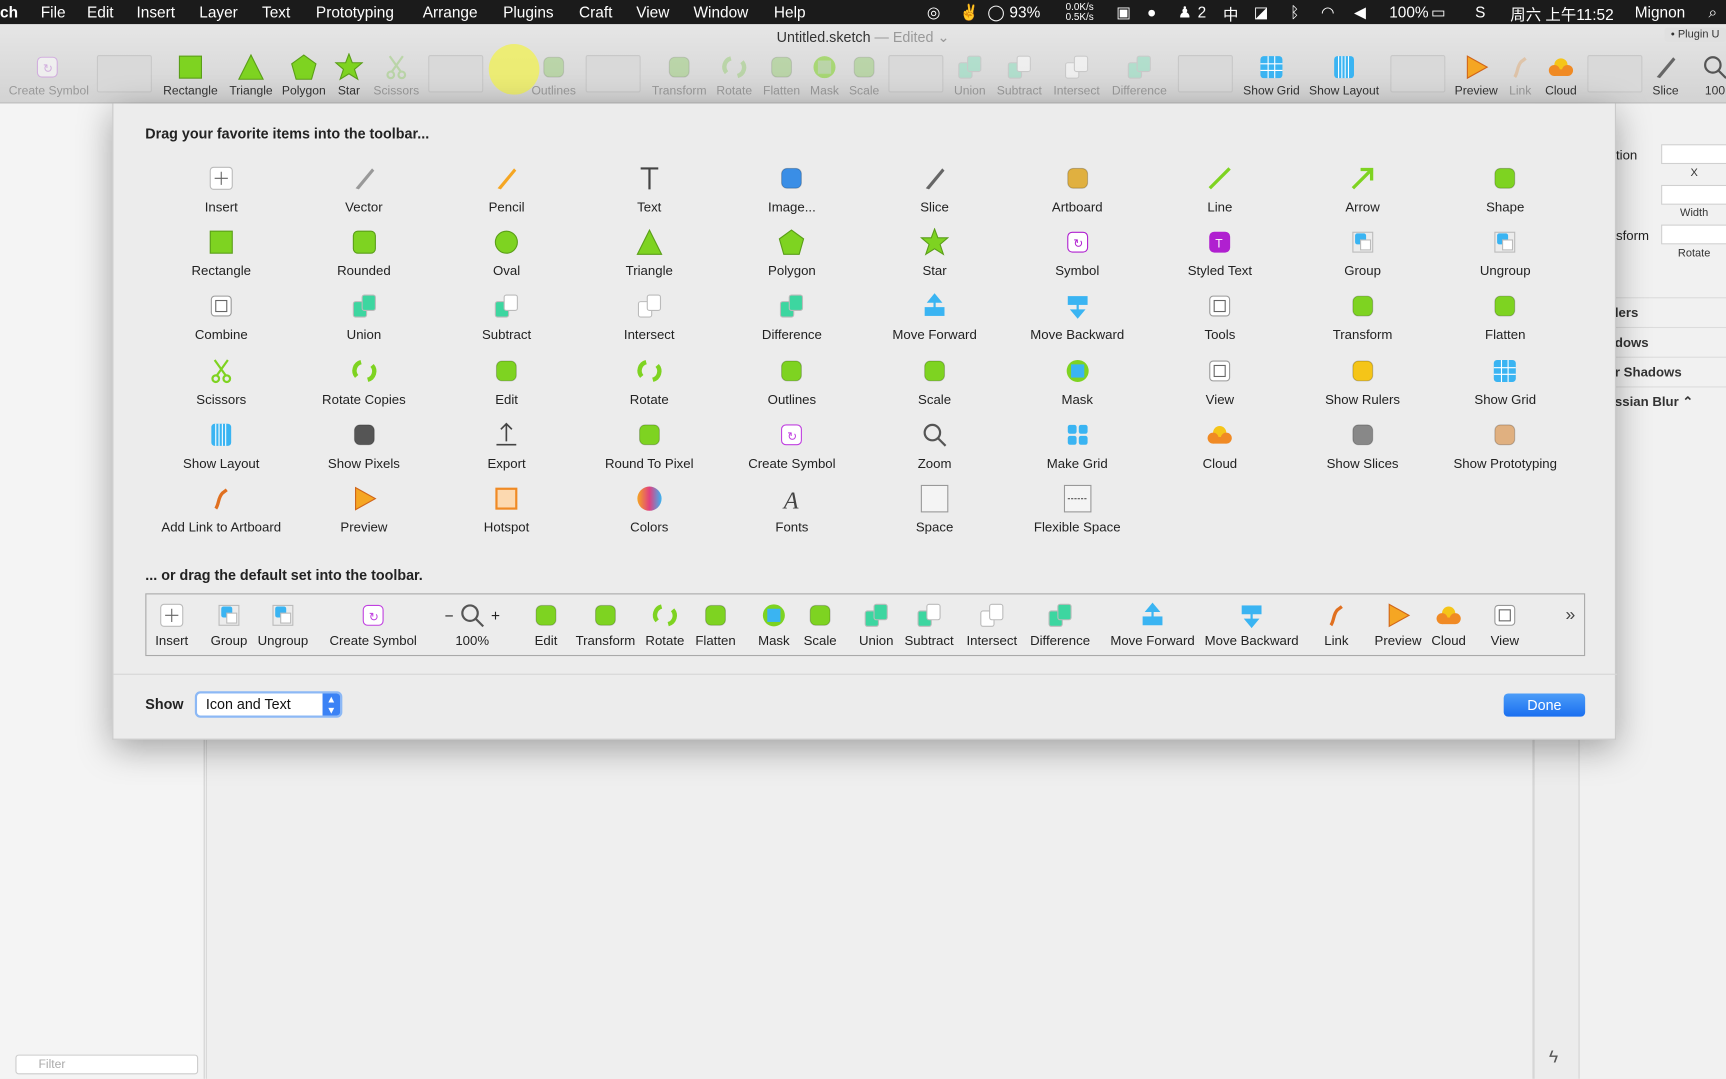 This screenshot has height=1079, width=1726. I want to click on qq-icon: ♟, so click(1185, 12).